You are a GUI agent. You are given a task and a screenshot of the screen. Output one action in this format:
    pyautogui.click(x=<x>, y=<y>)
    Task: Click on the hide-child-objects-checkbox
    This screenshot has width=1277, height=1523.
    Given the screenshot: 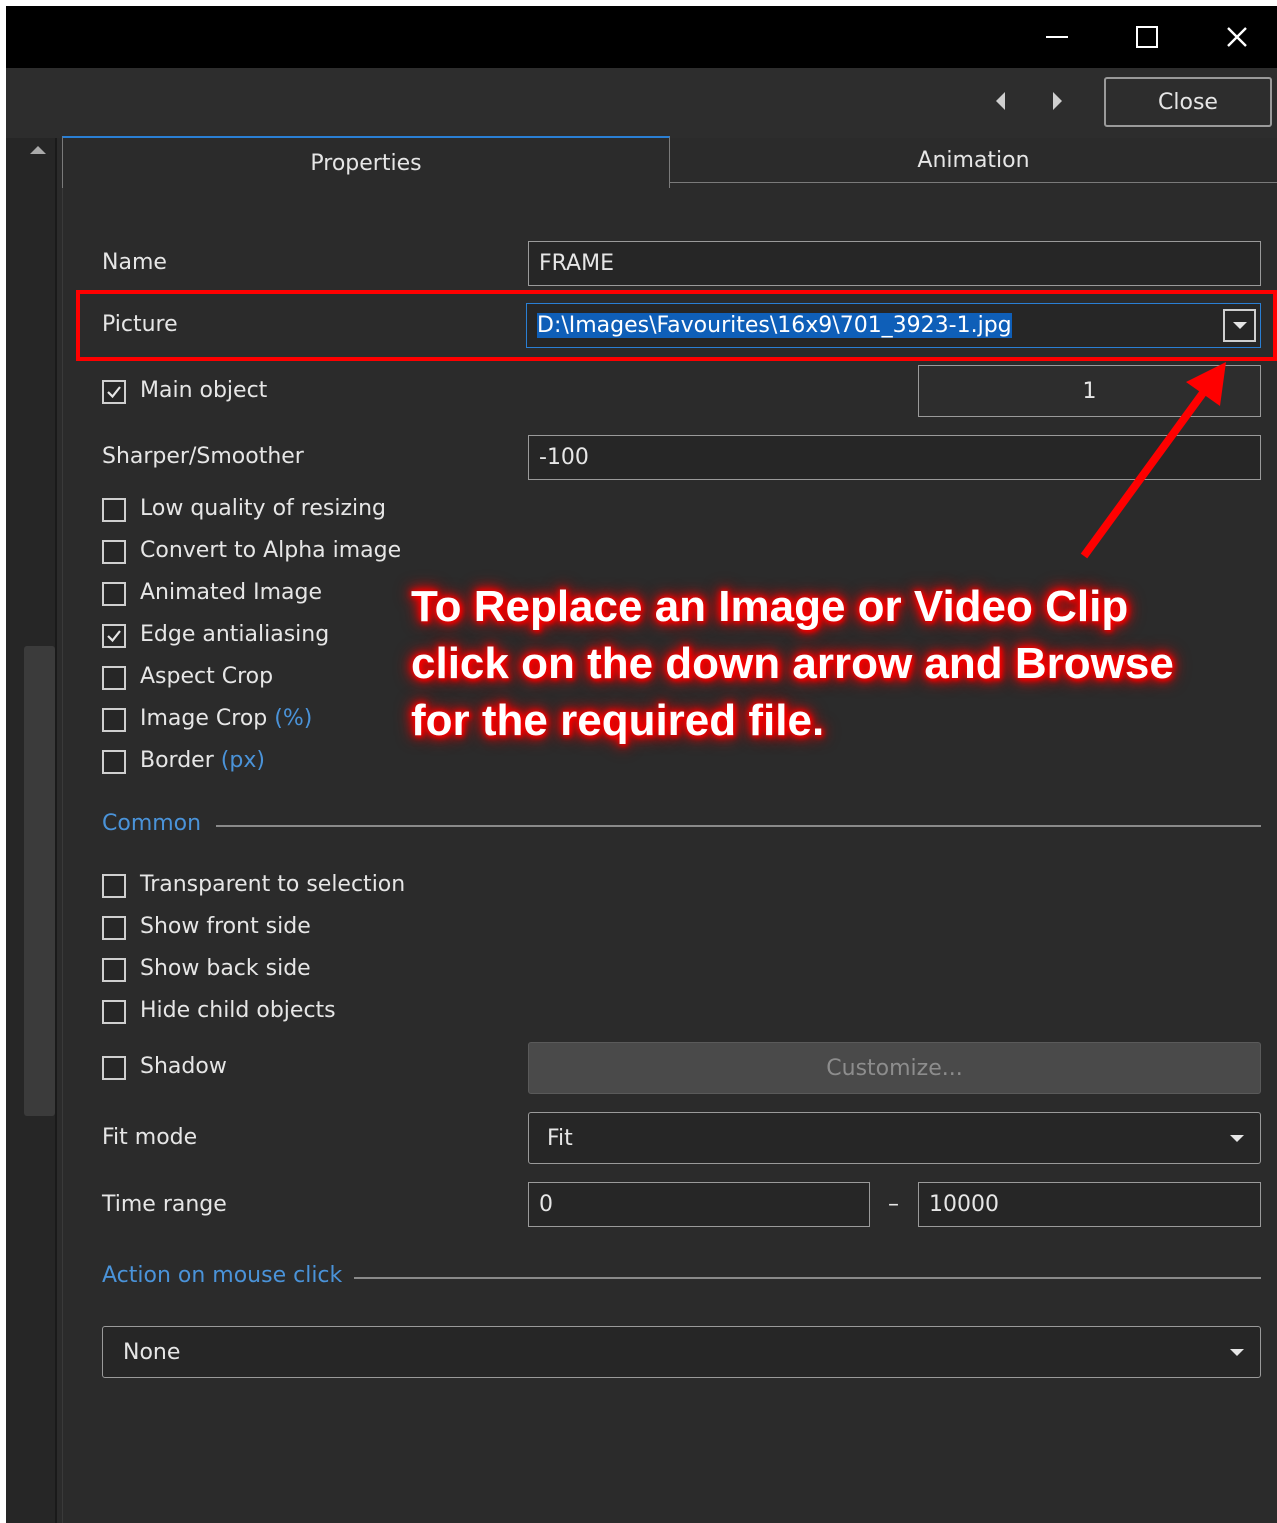 What is the action you would take?
    pyautogui.click(x=114, y=1012)
    